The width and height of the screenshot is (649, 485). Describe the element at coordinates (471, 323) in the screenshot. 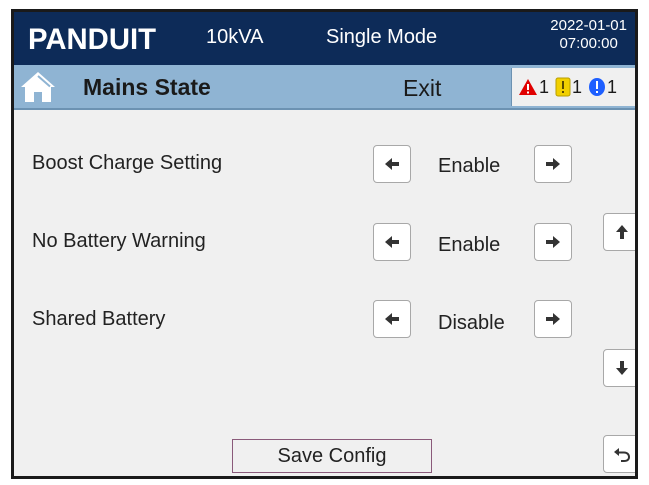

I see `shared-battery-value: Disable` at that location.